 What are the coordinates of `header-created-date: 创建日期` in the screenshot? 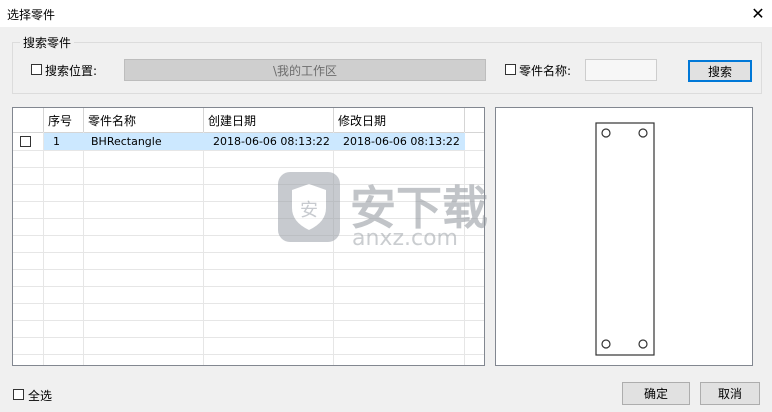 It's located at (269, 120).